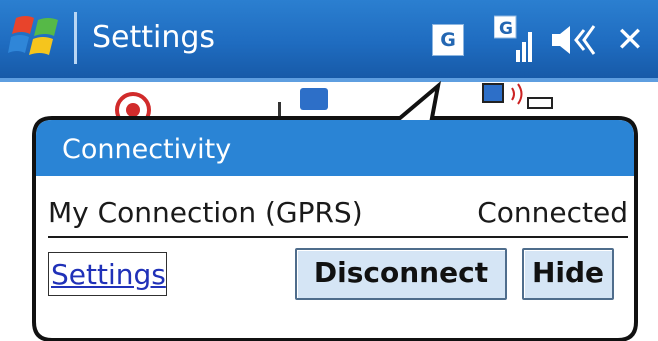  I want to click on hide-button: Hide, so click(568, 274).